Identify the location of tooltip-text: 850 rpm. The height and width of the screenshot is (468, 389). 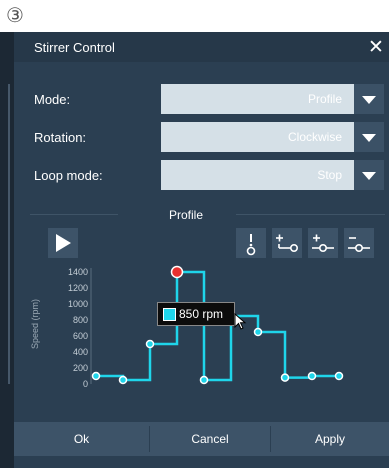
(201, 314).